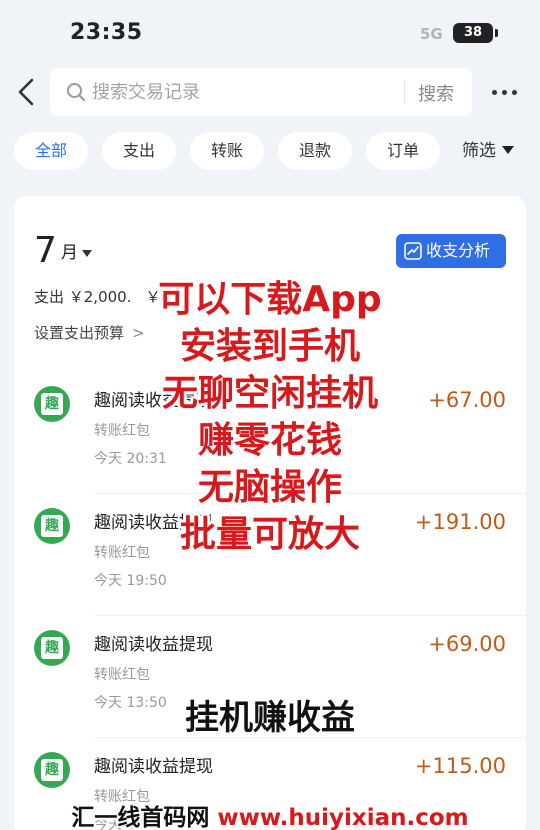 This screenshot has width=540, height=830. What do you see at coordinates (436, 93) in the screenshot?
I see `search-button: 搜索` at bounding box center [436, 93].